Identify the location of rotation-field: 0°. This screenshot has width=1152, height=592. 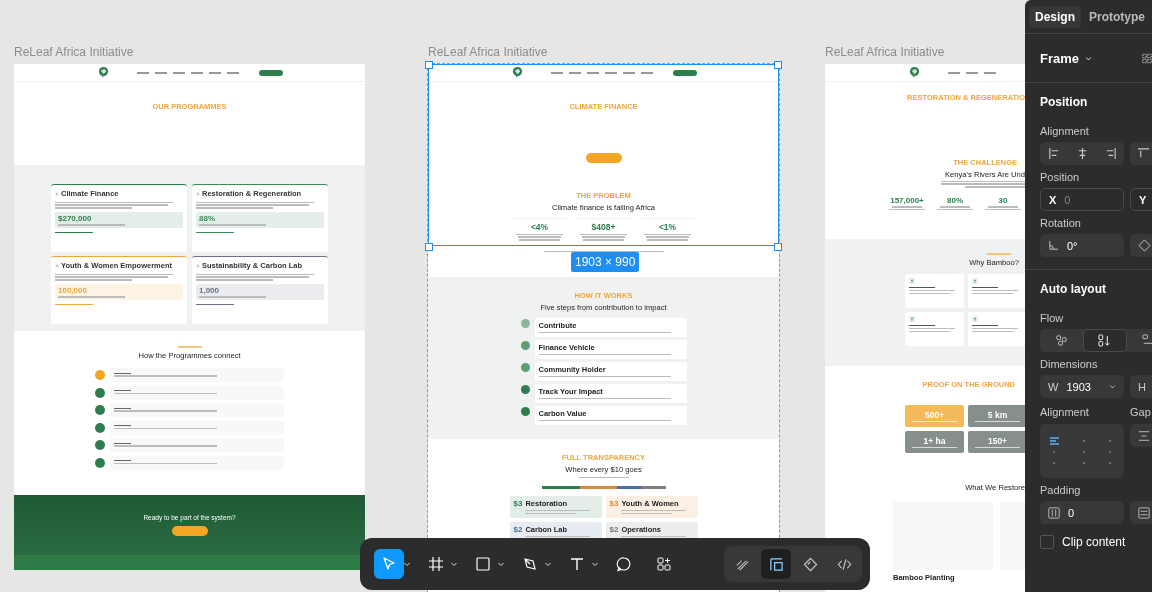
(1082, 245).